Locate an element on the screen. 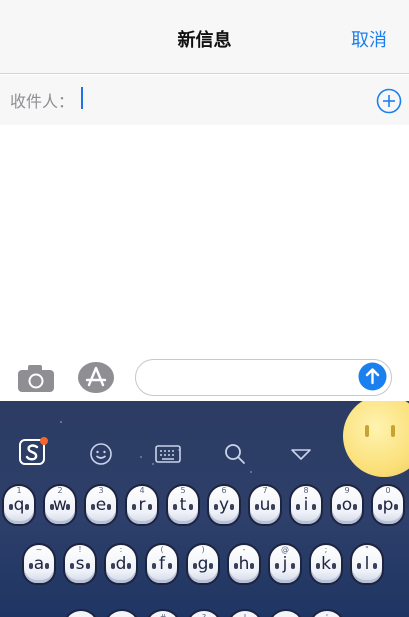  key-label: q is located at coordinates (19, 505).